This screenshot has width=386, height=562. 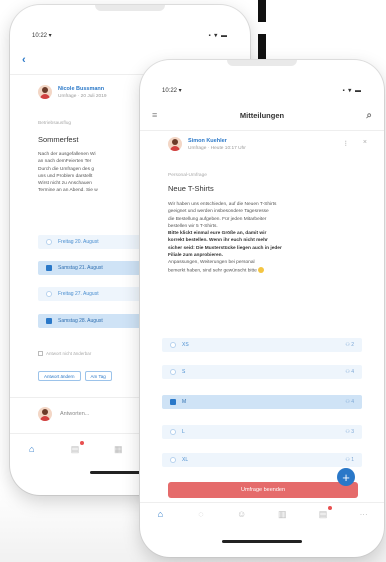 I want to click on poll-option: XL ⚇ 1, so click(x=262, y=460).